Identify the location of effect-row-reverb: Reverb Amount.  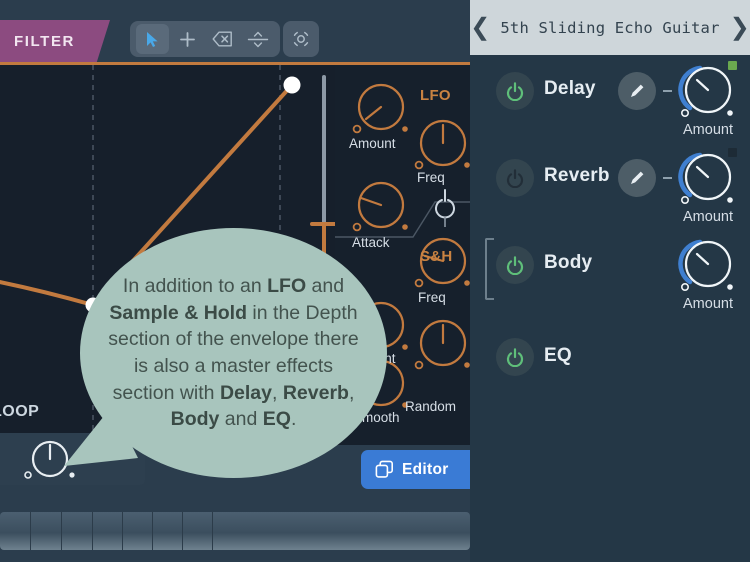
(610, 185).